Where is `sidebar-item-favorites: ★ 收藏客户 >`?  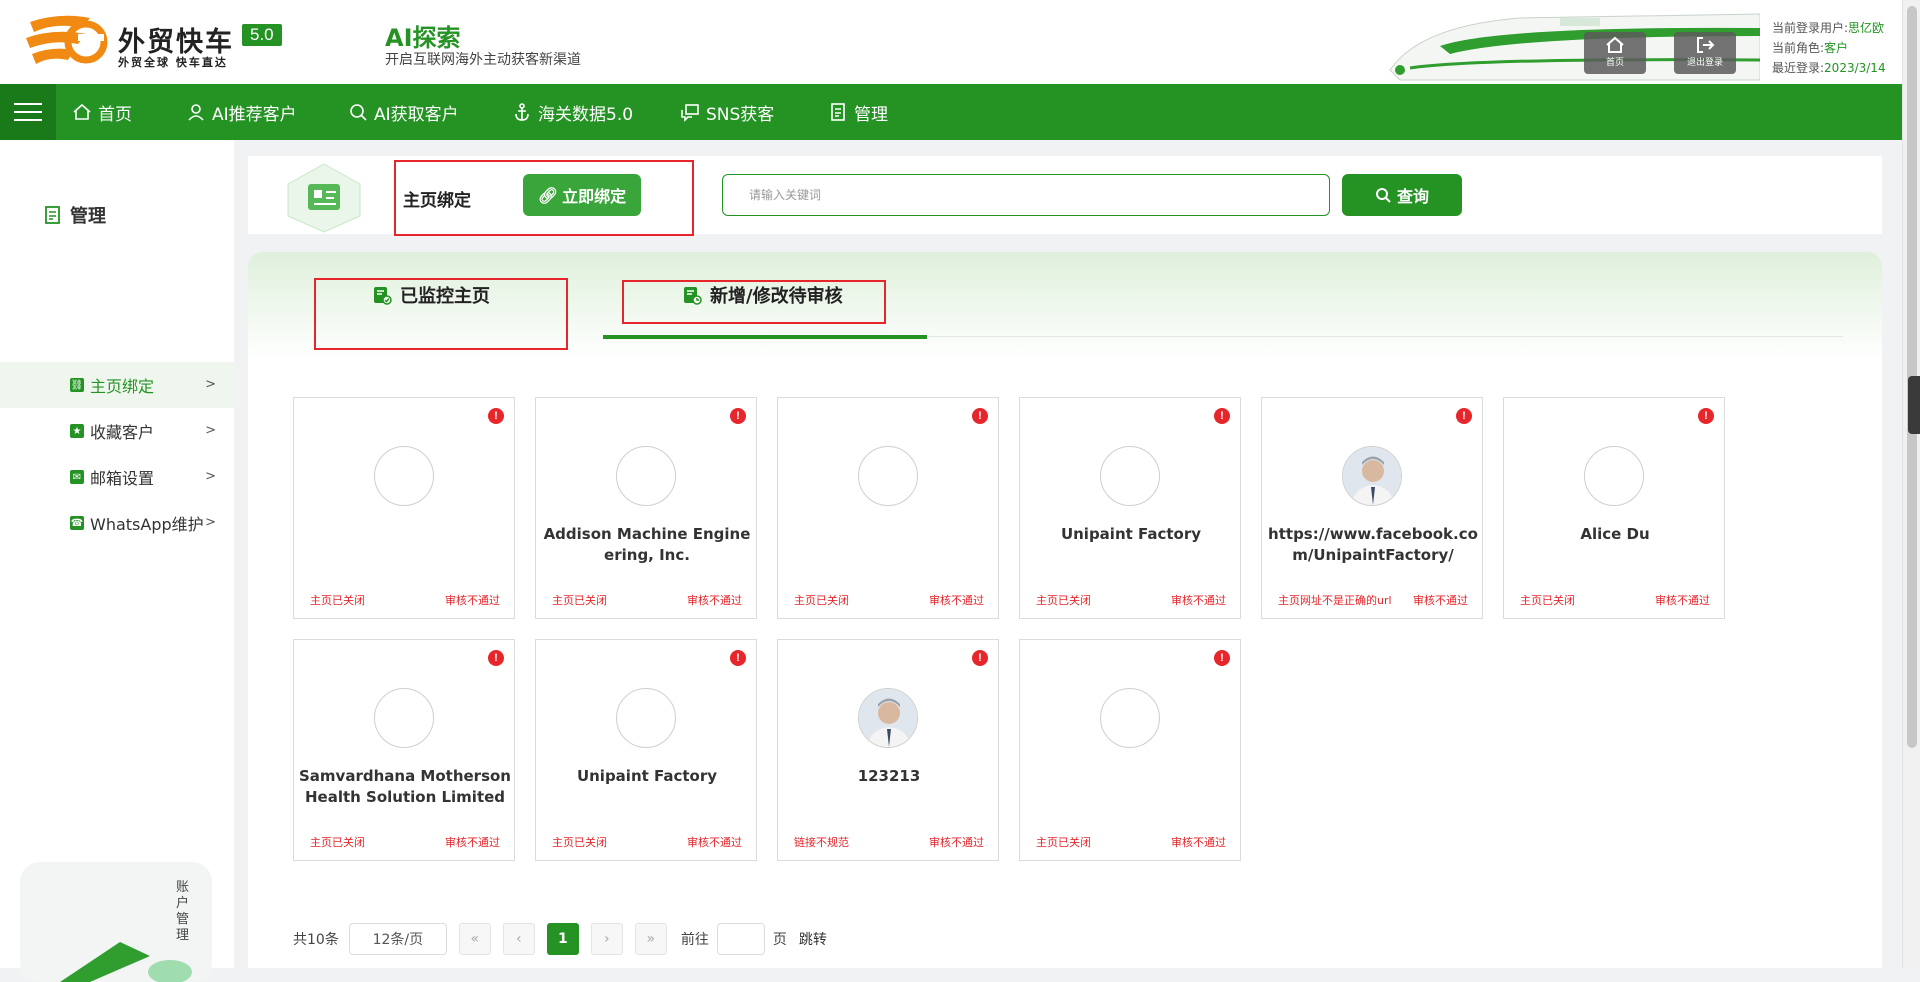
sidebar-item-favorites: ★ 收藏客户 > is located at coordinates (117, 431).